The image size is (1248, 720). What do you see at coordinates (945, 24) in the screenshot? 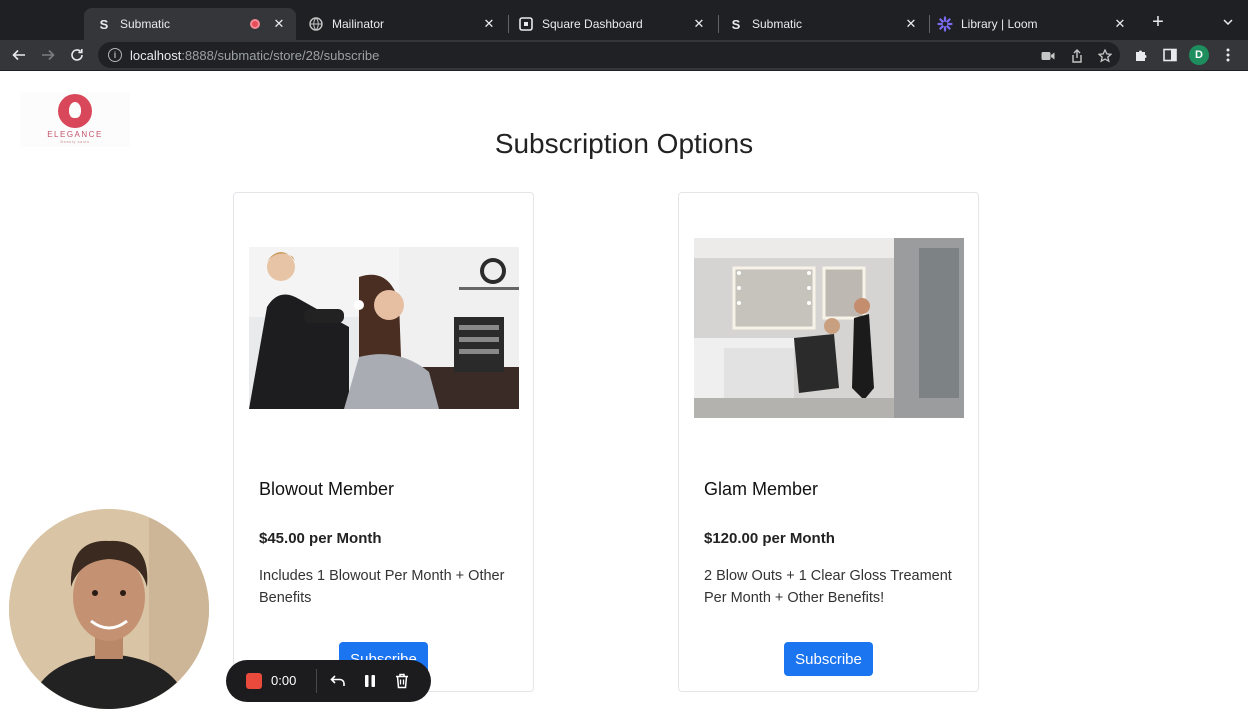
I see `loom-icon` at bounding box center [945, 24].